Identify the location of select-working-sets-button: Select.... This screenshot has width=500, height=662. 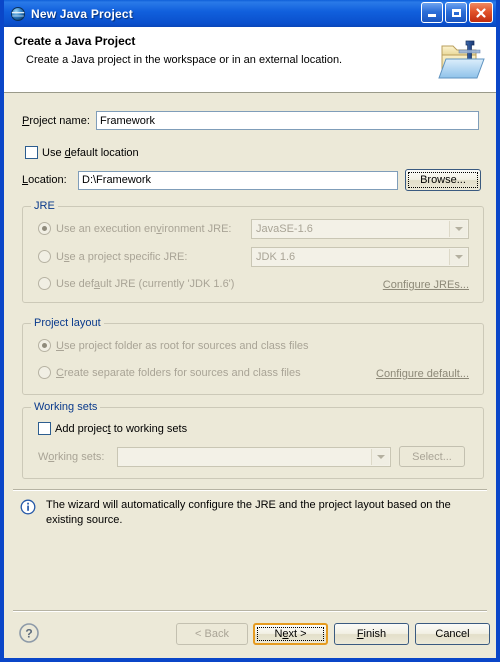
(432, 456).